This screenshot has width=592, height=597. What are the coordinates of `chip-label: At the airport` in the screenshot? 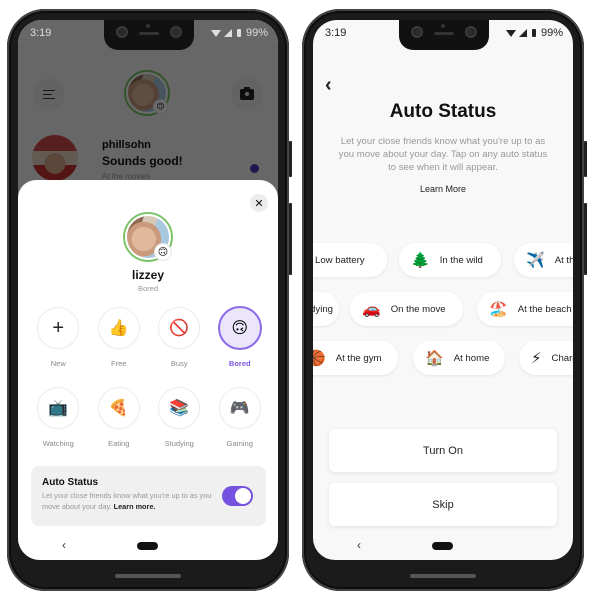 It's located at (563, 260).